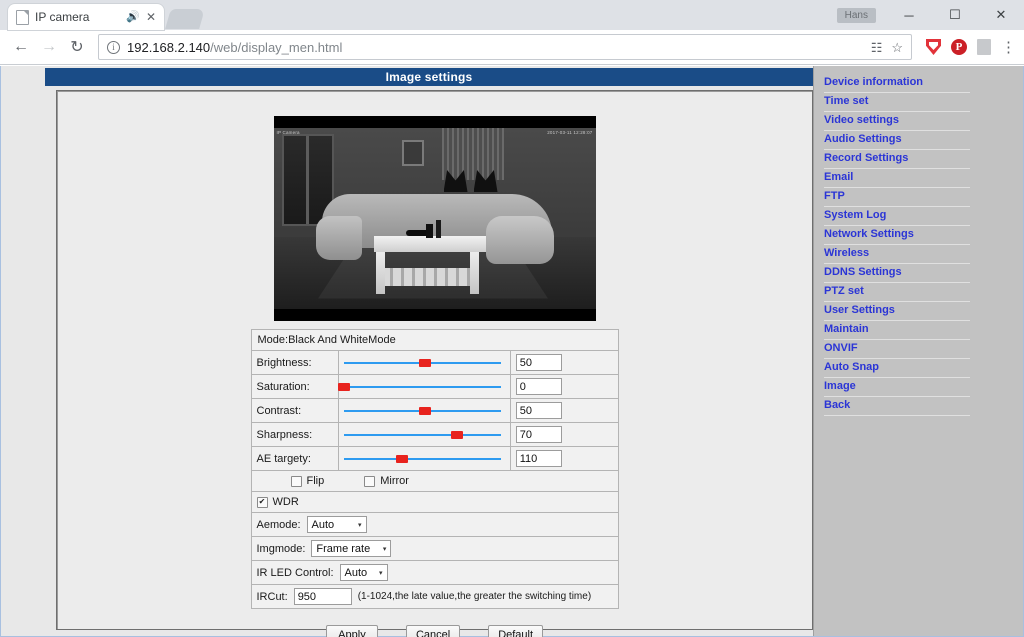  What do you see at coordinates (897, 368) in the screenshot?
I see `sidebar-item-auto-snap: Auto Snap` at bounding box center [897, 368].